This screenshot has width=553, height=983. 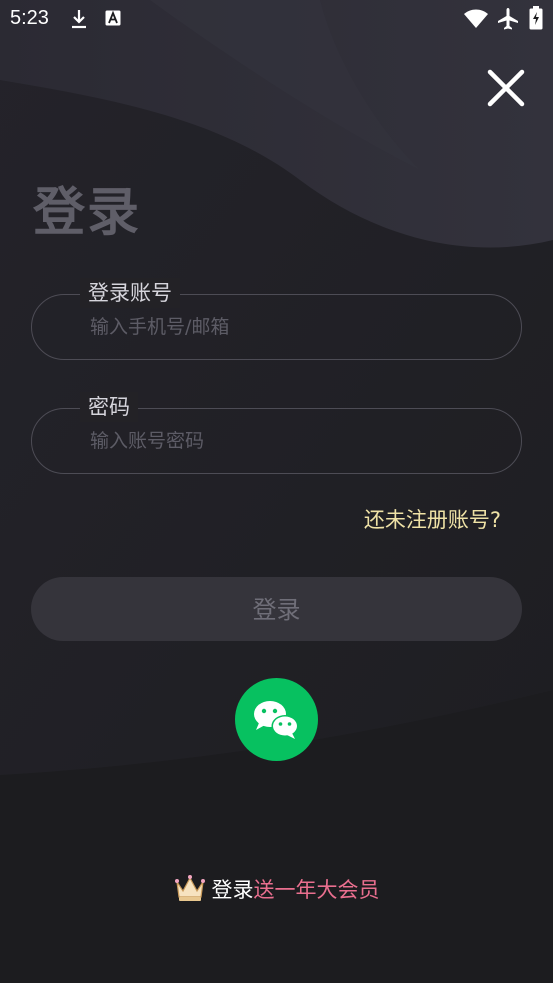 What do you see at coordinates (290, 441) in the screenshot?
I see `password-input` at bounding box center [290, 441].